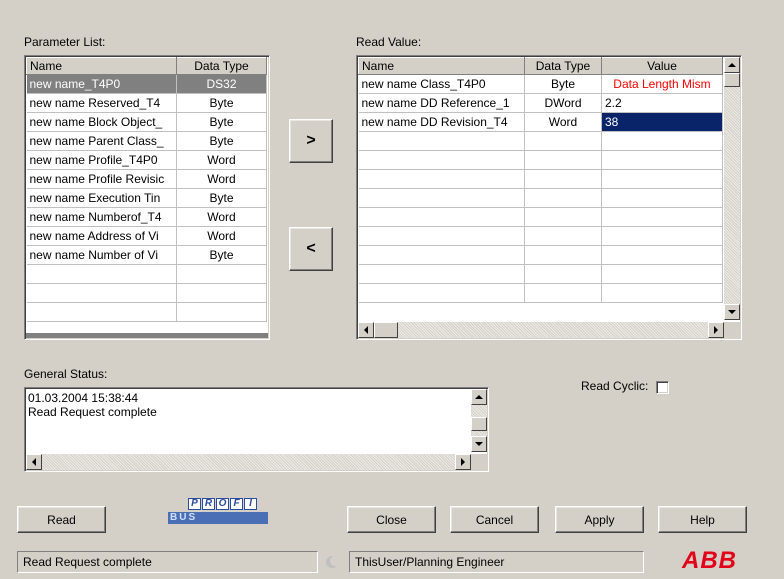  I want to click on status-bar-user: ThisUser/Planning Engineer, so click(496, 562).